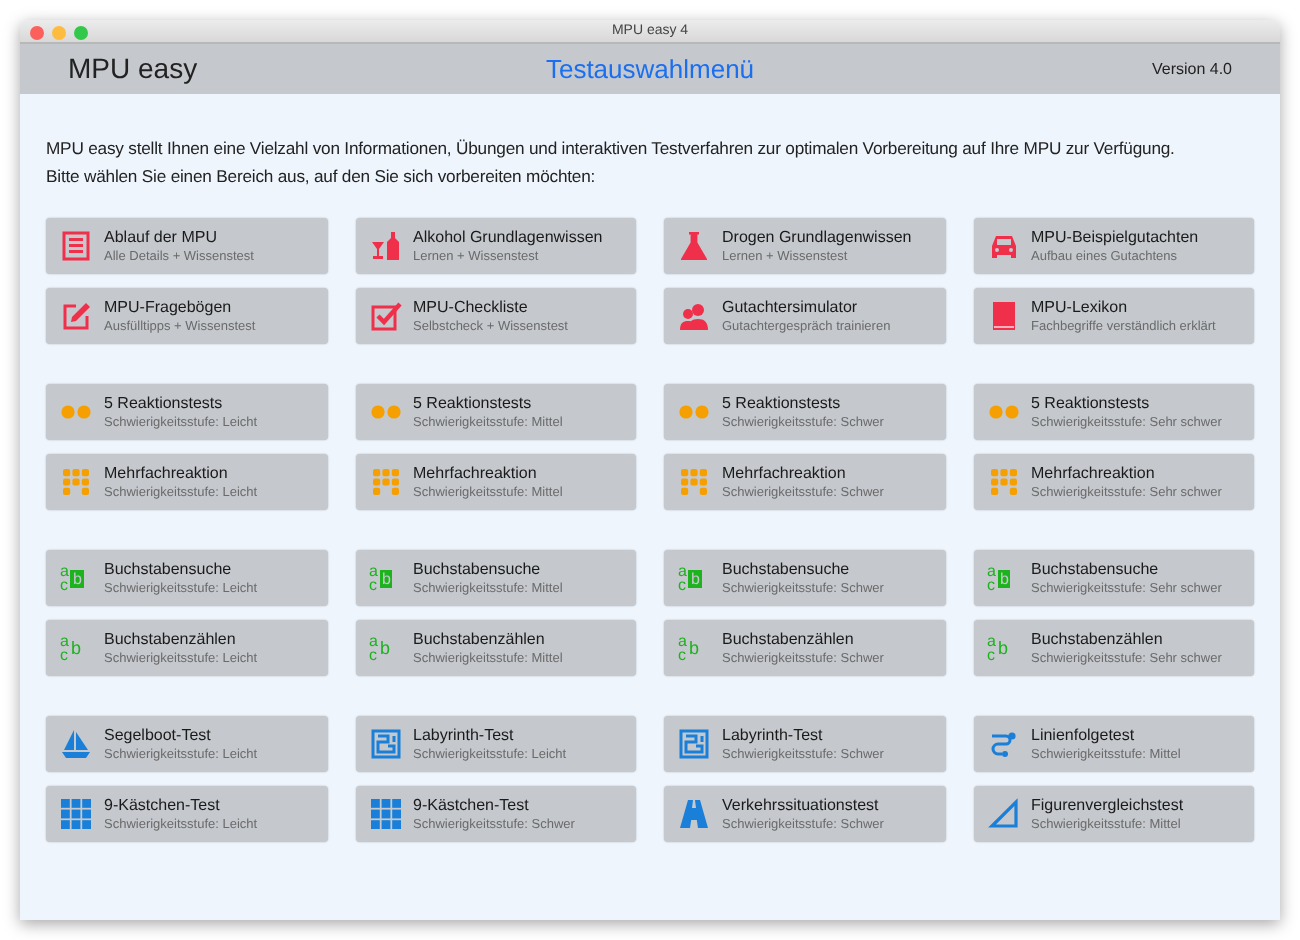 Image resolution: width=1300 pixels, height=940 pixels. Describe the element at coordinates (76, 744) in the screenshot. I see `sailboat-icon` at that location.